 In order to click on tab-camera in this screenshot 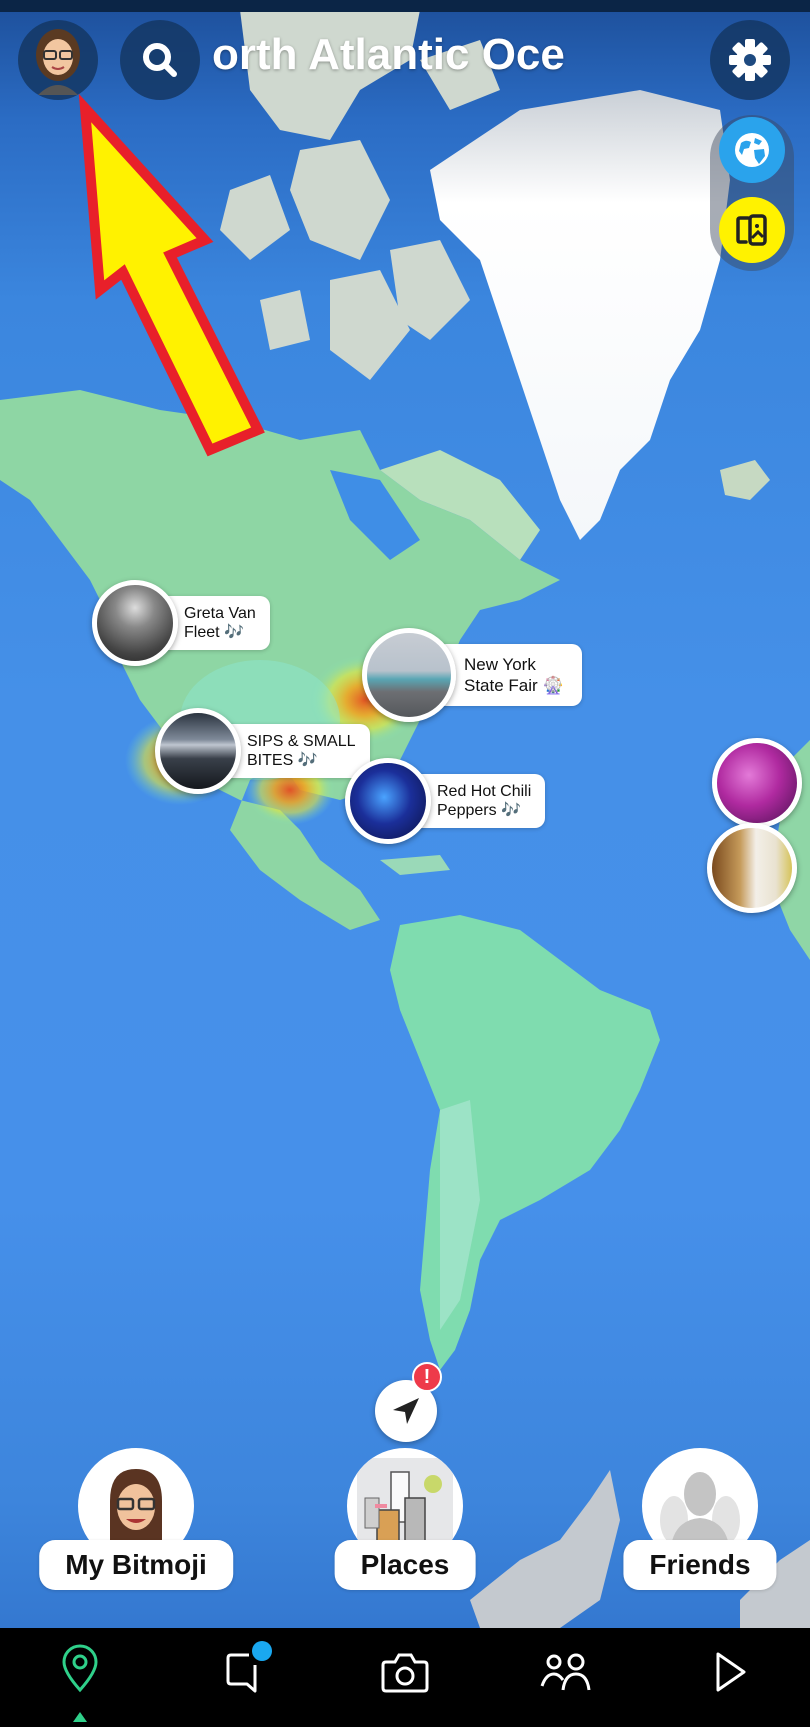, I will do `click(405, 1672)`.